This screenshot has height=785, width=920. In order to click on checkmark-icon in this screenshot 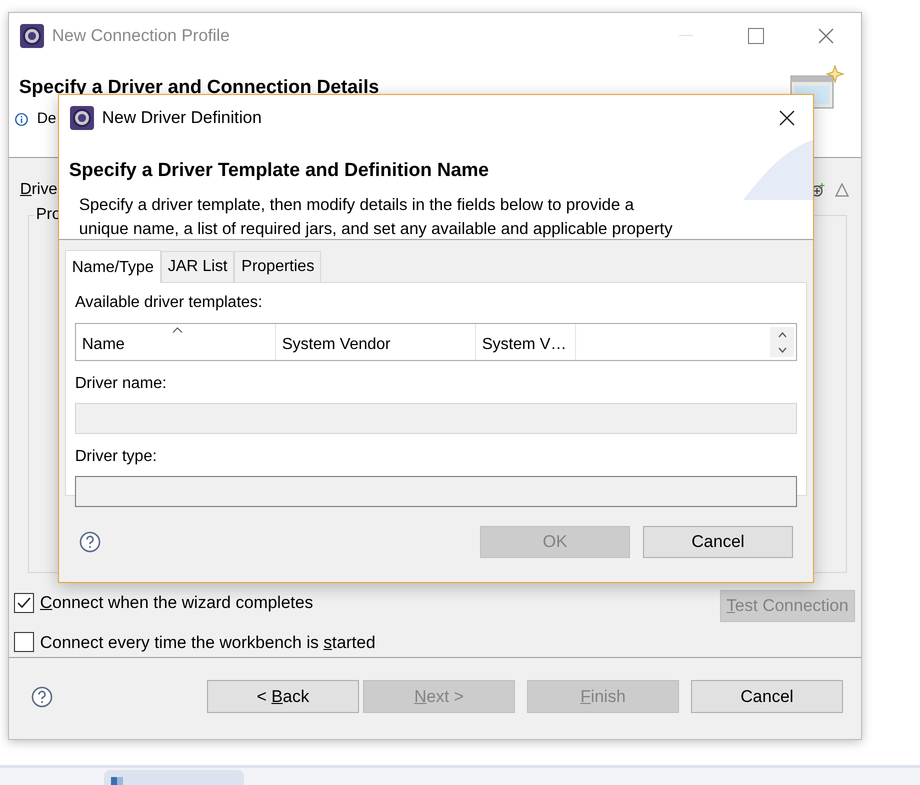, I will do `click(24, 602)`.